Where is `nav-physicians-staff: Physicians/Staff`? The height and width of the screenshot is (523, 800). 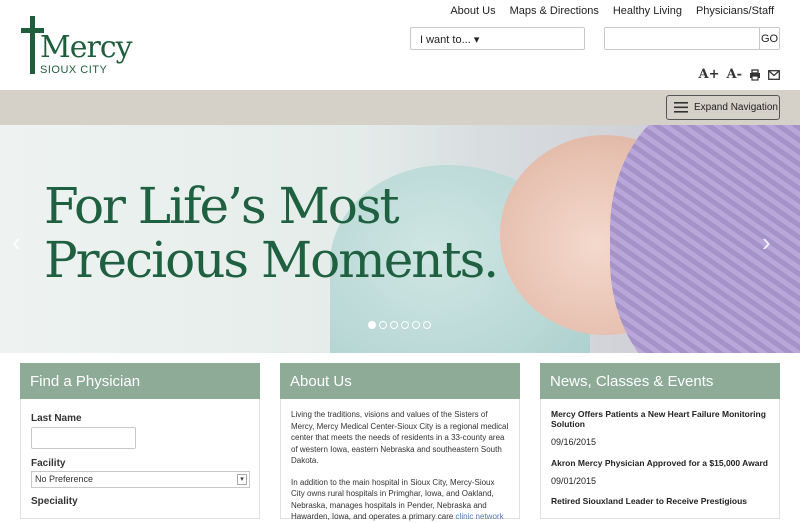 nav-physicians-staff: Physicians/Staff is located at coordinates (735, 11).